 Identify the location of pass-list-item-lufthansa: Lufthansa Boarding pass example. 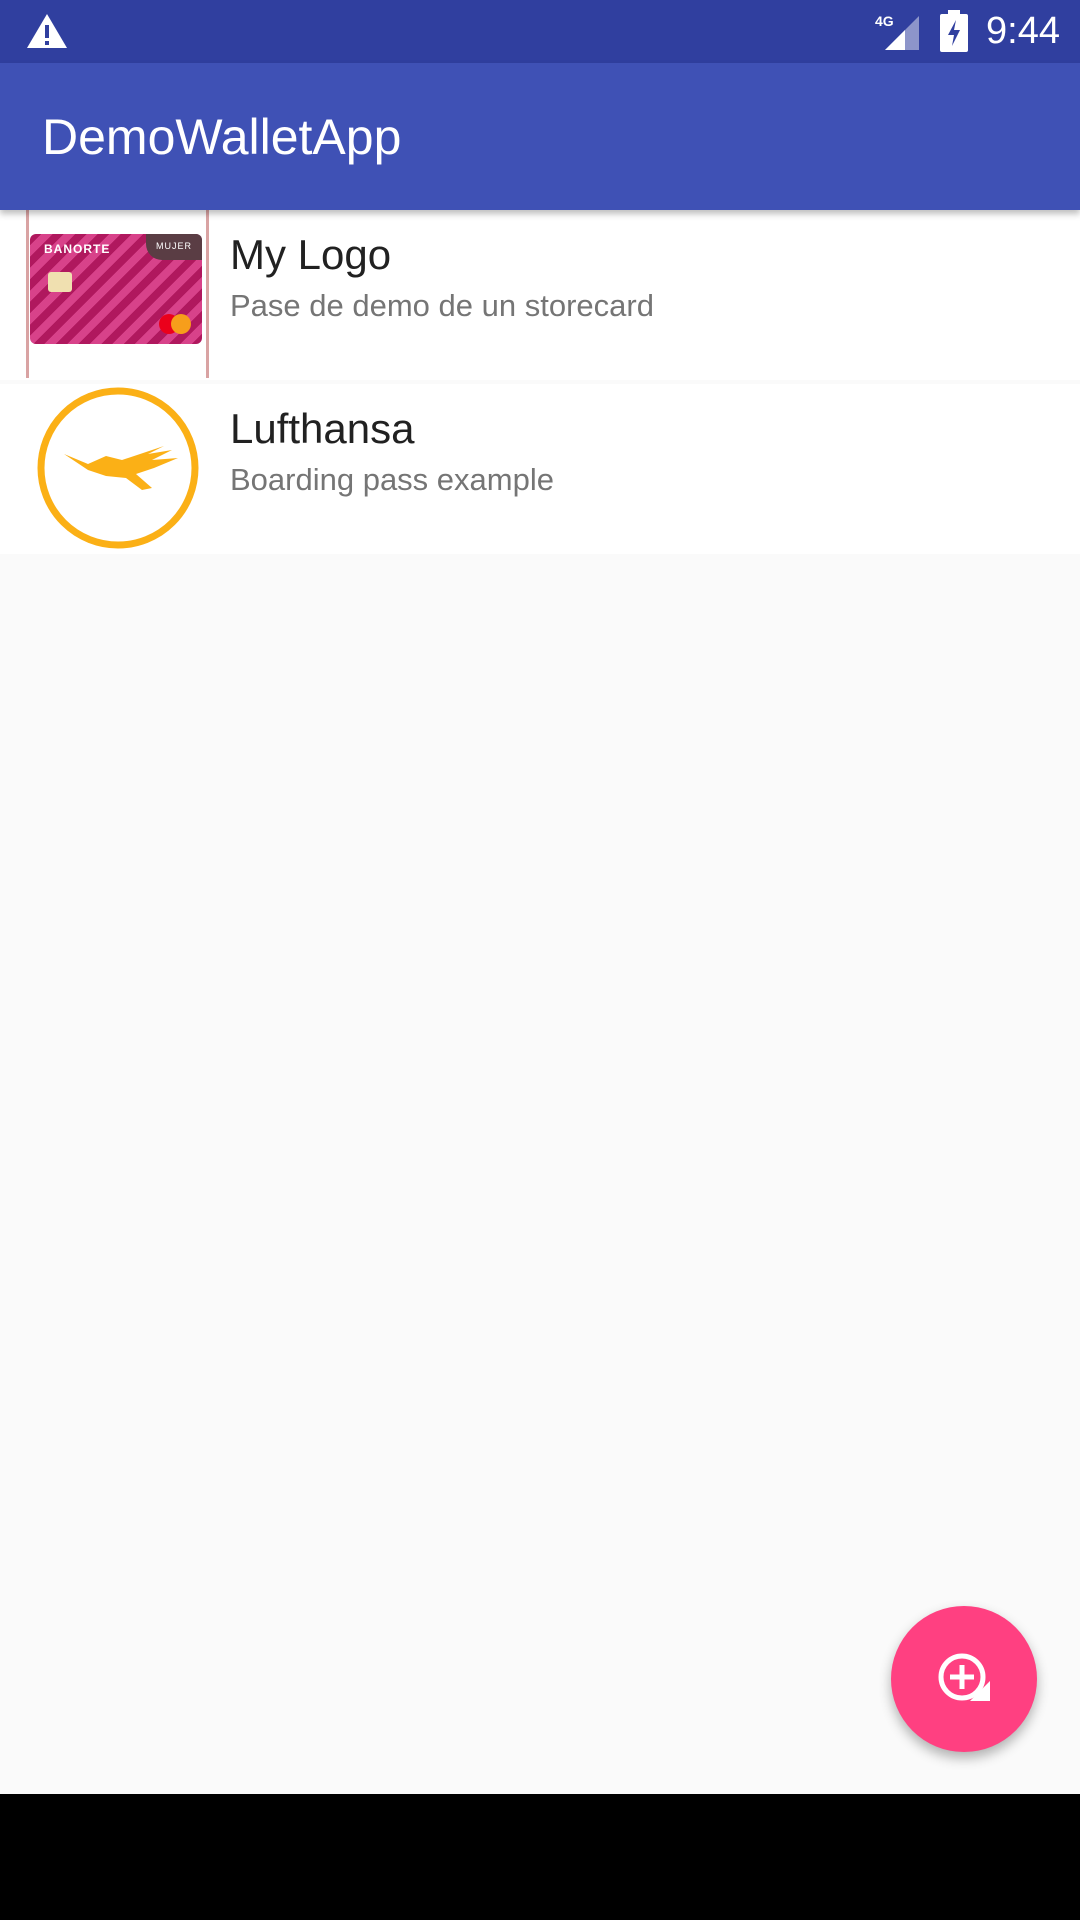
(540, 469).